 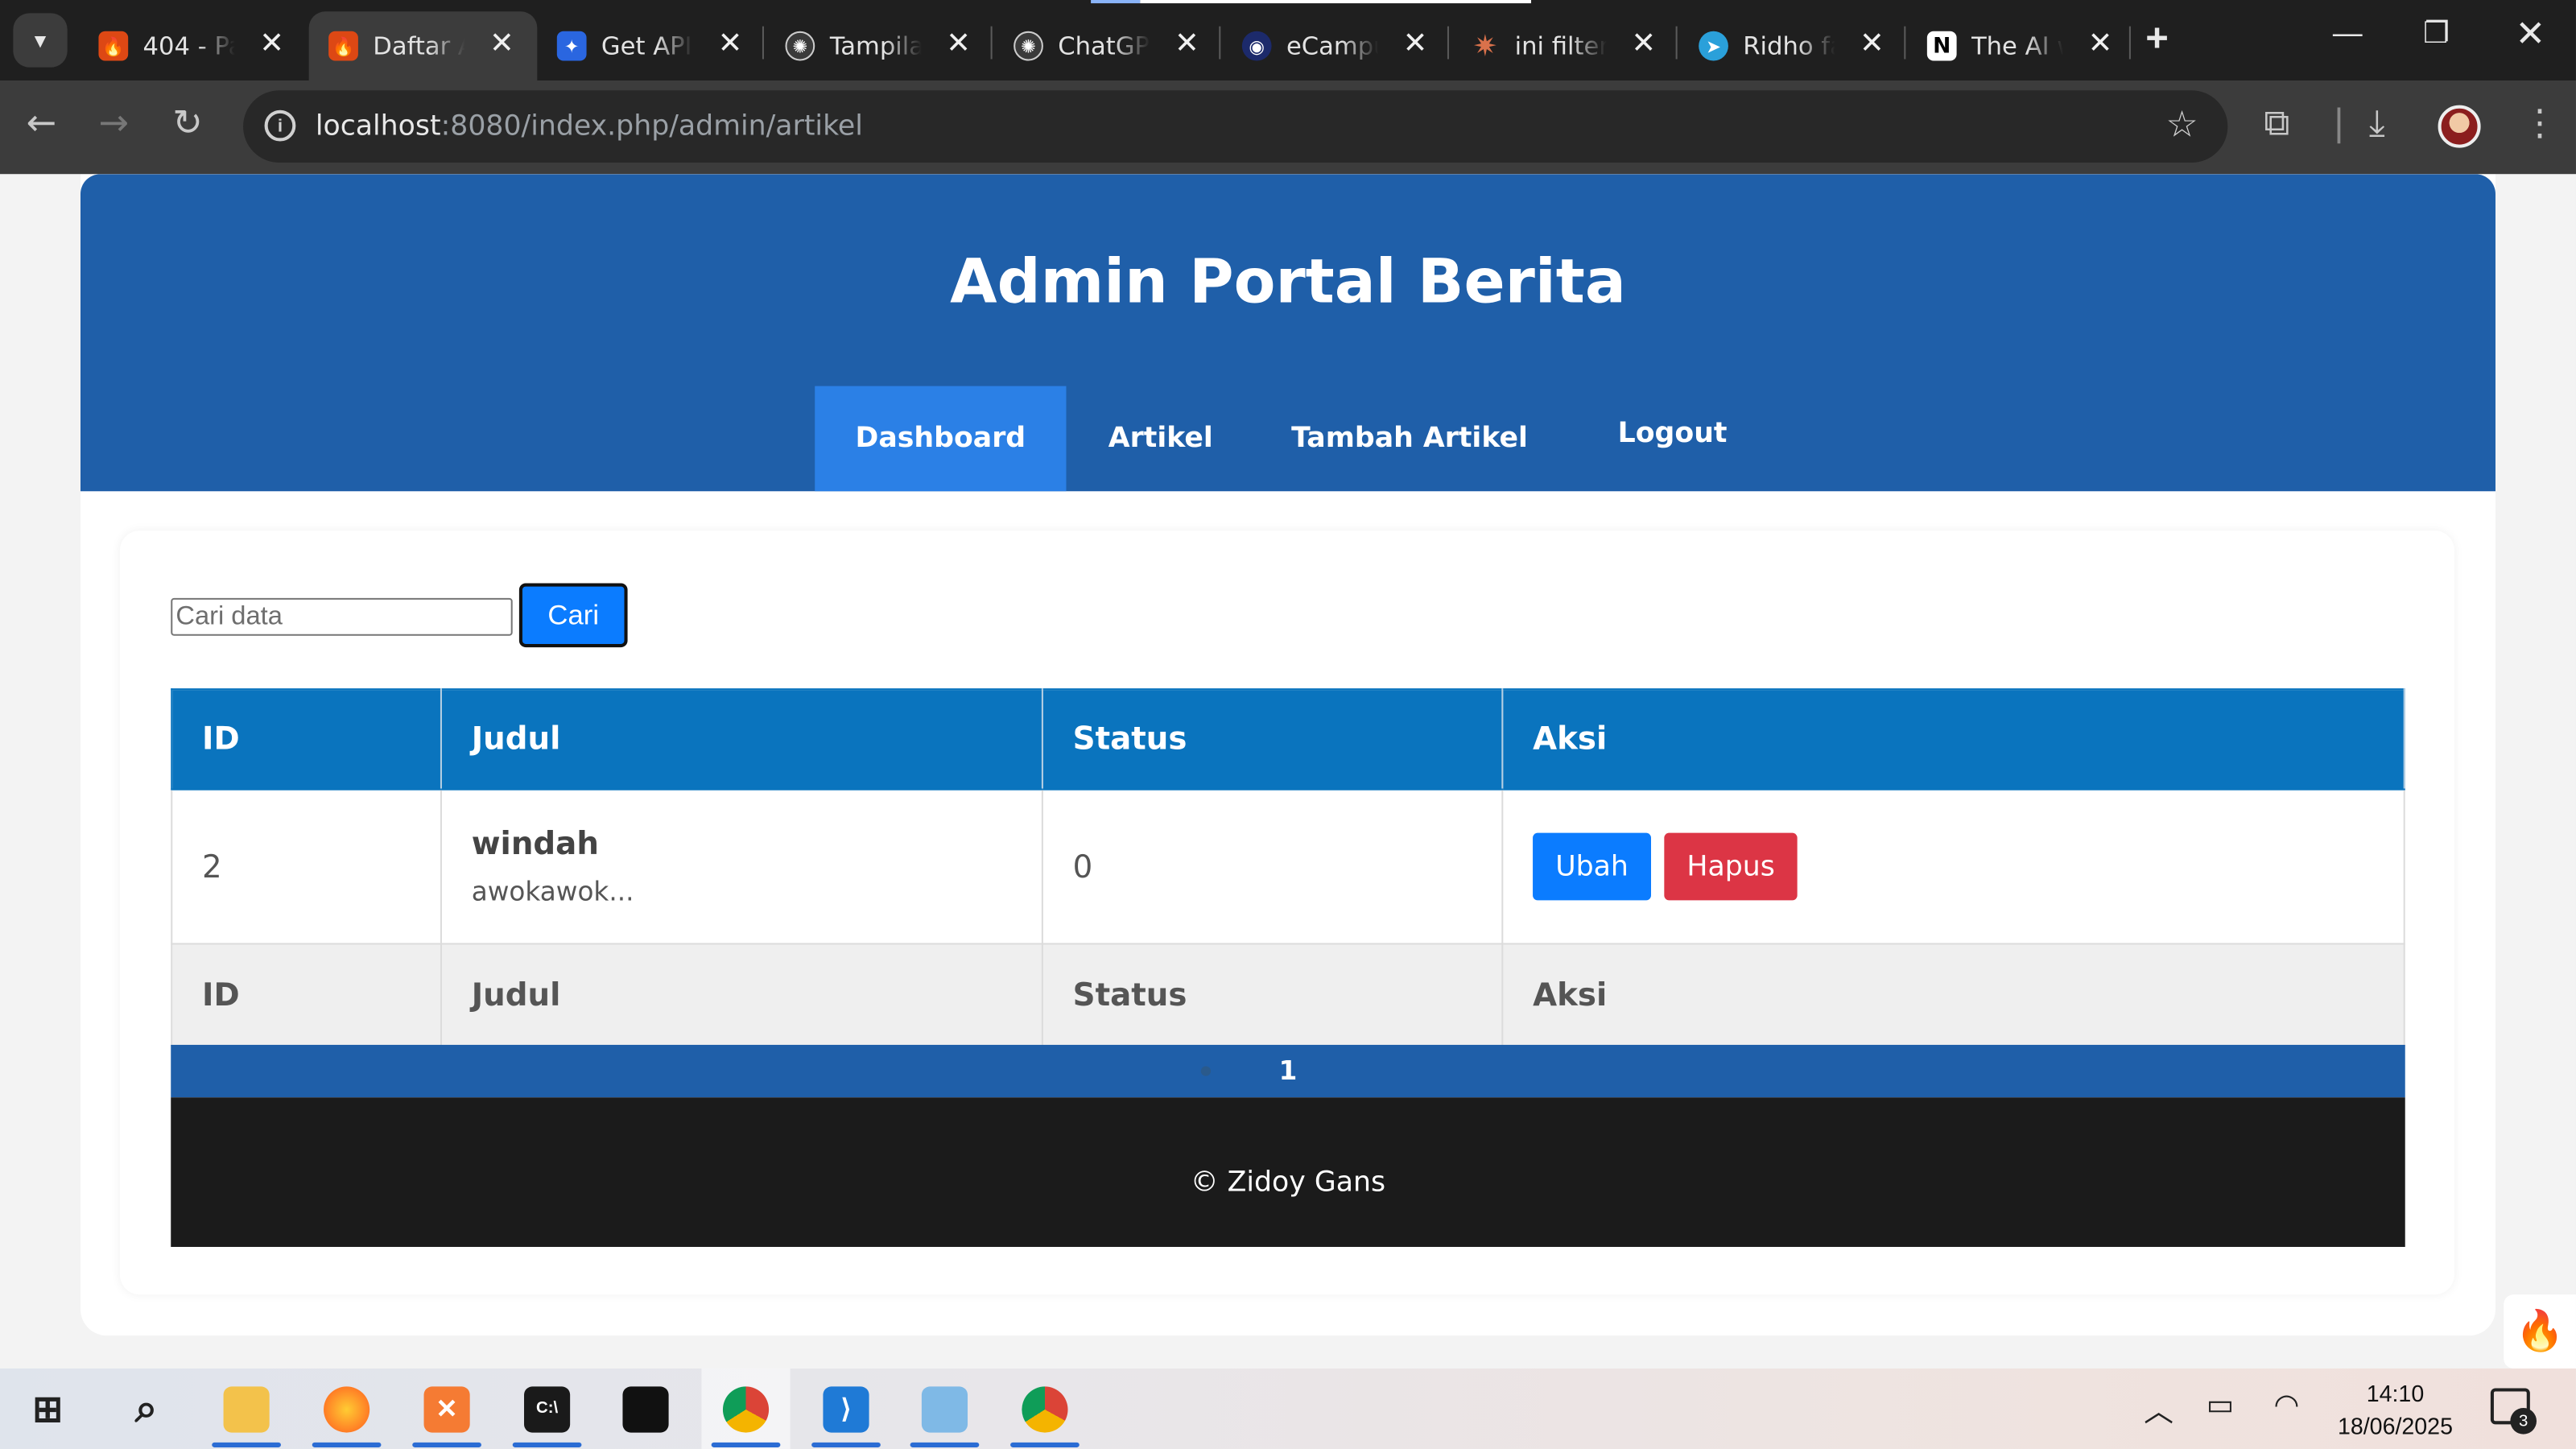 I want to click on footer-cell-judul: Judul, so click(x=741, y=994).